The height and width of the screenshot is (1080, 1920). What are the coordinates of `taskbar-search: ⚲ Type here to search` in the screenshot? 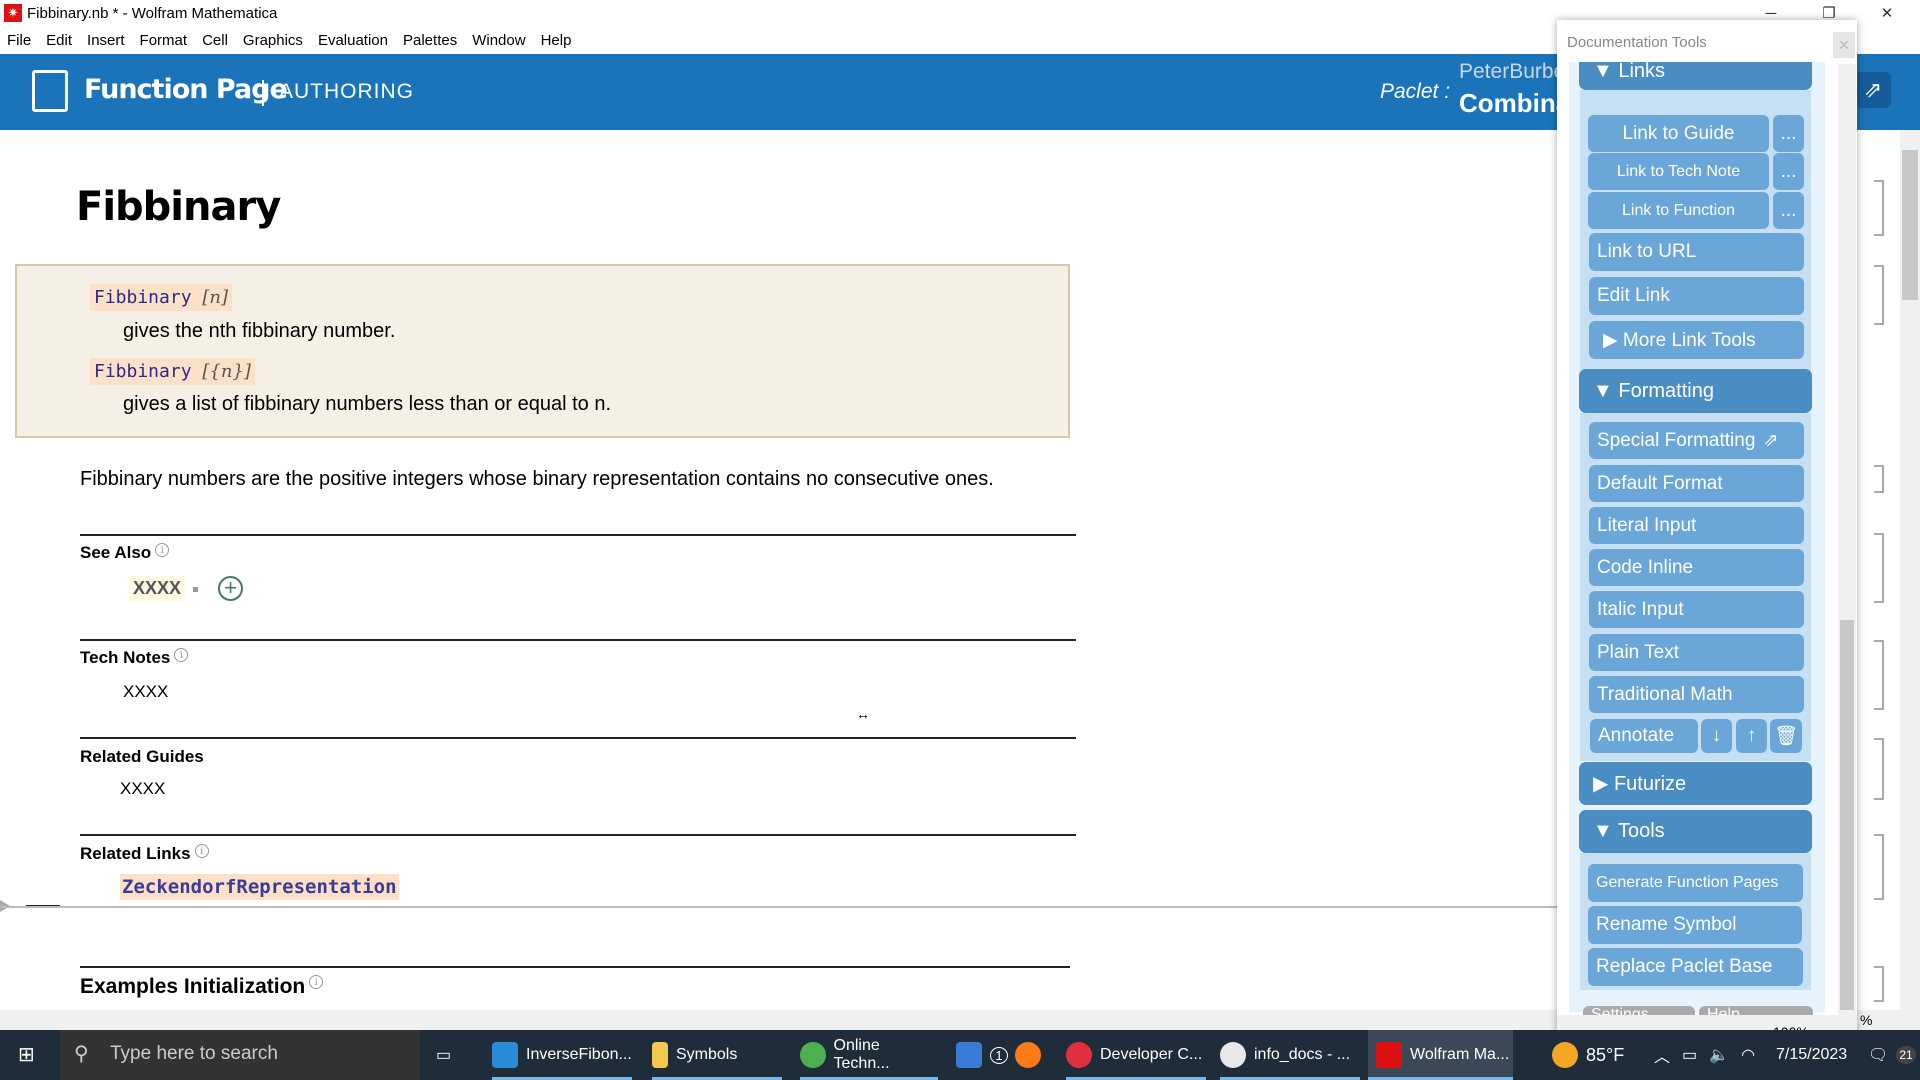 It's located at (240, 1055).